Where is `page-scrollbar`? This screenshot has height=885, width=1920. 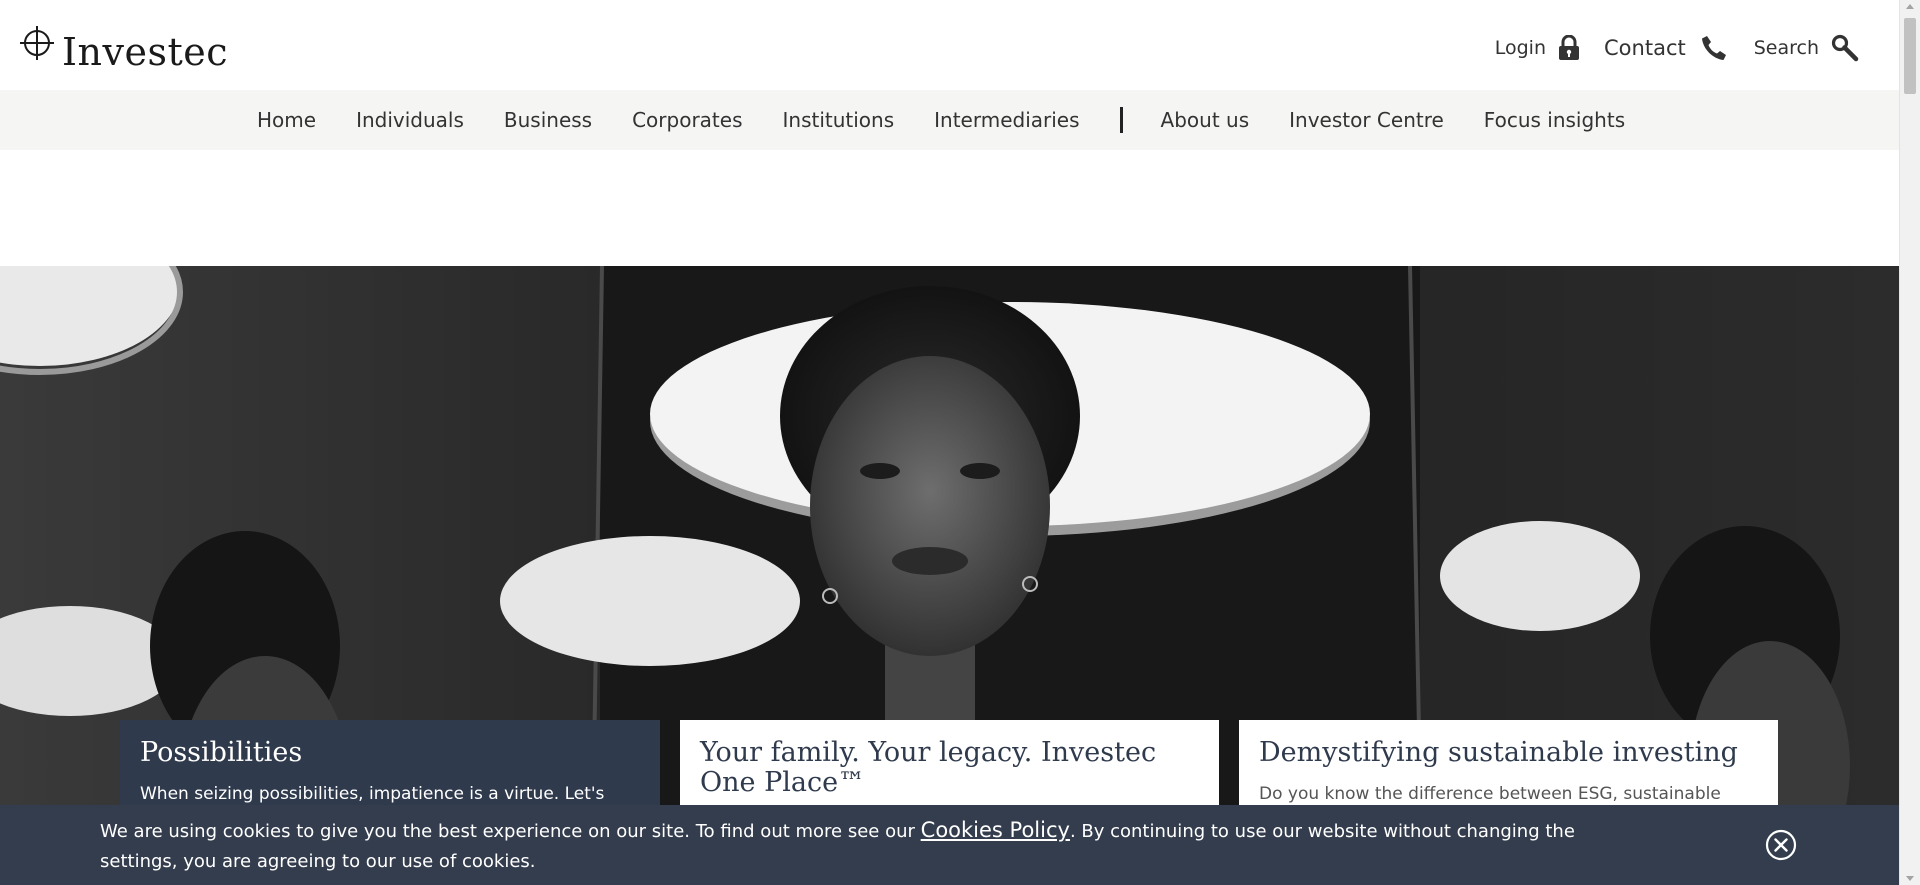
page-scrollbar is located at coordinates (1909, 442).